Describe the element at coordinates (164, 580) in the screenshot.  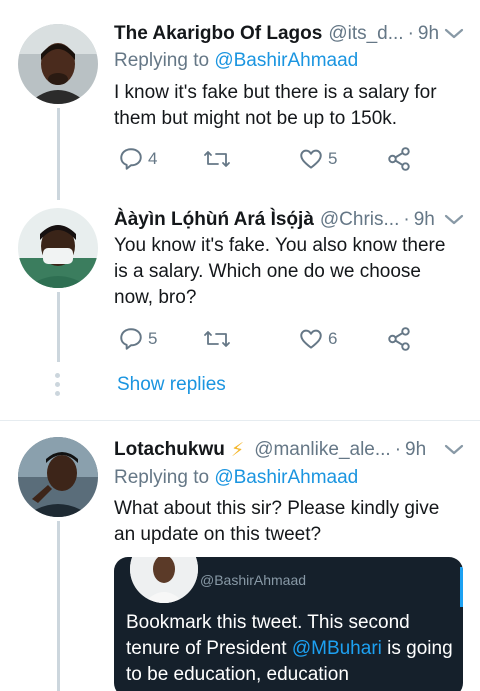
I see `quoted-avatar` at that location.